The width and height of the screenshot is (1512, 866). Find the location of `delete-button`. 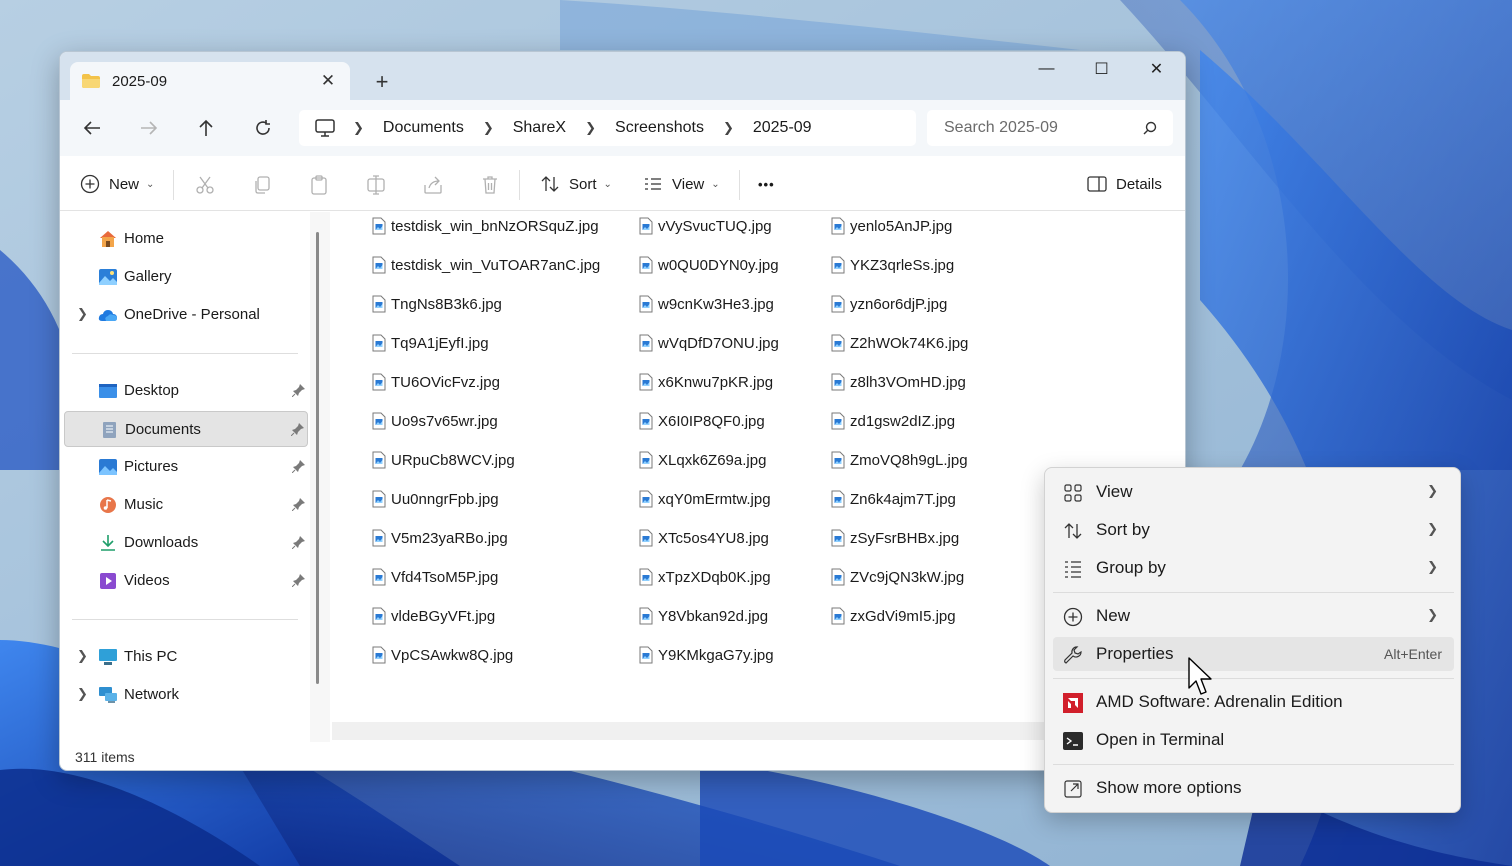

delete-button is located at coordinates (490, 185).